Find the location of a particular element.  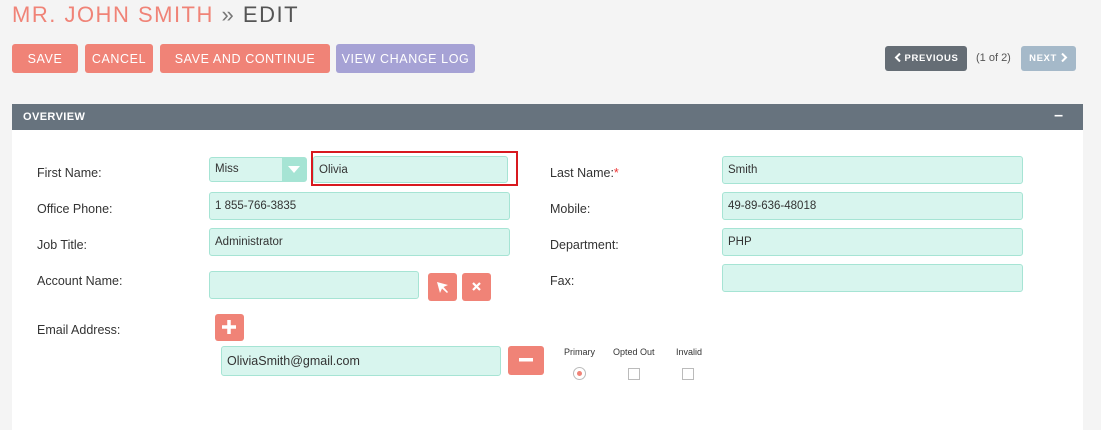

view-change-log-button: VIEW CHANGE LOG is located at coordinates (405, 58).